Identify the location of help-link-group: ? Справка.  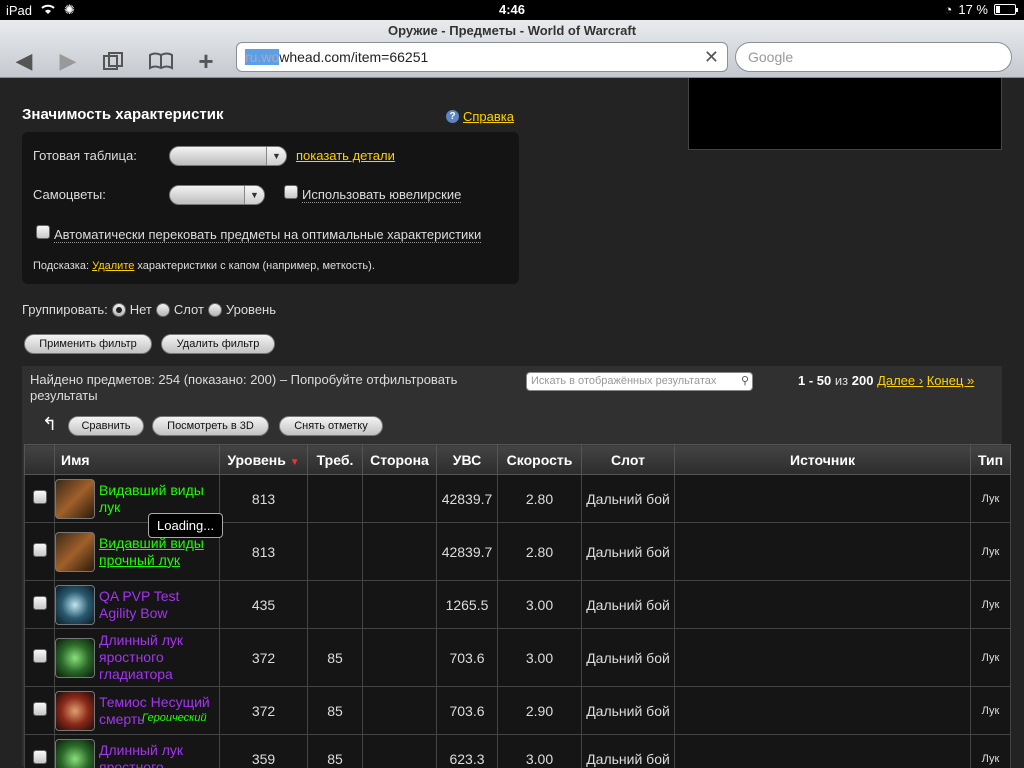
(480, 116).